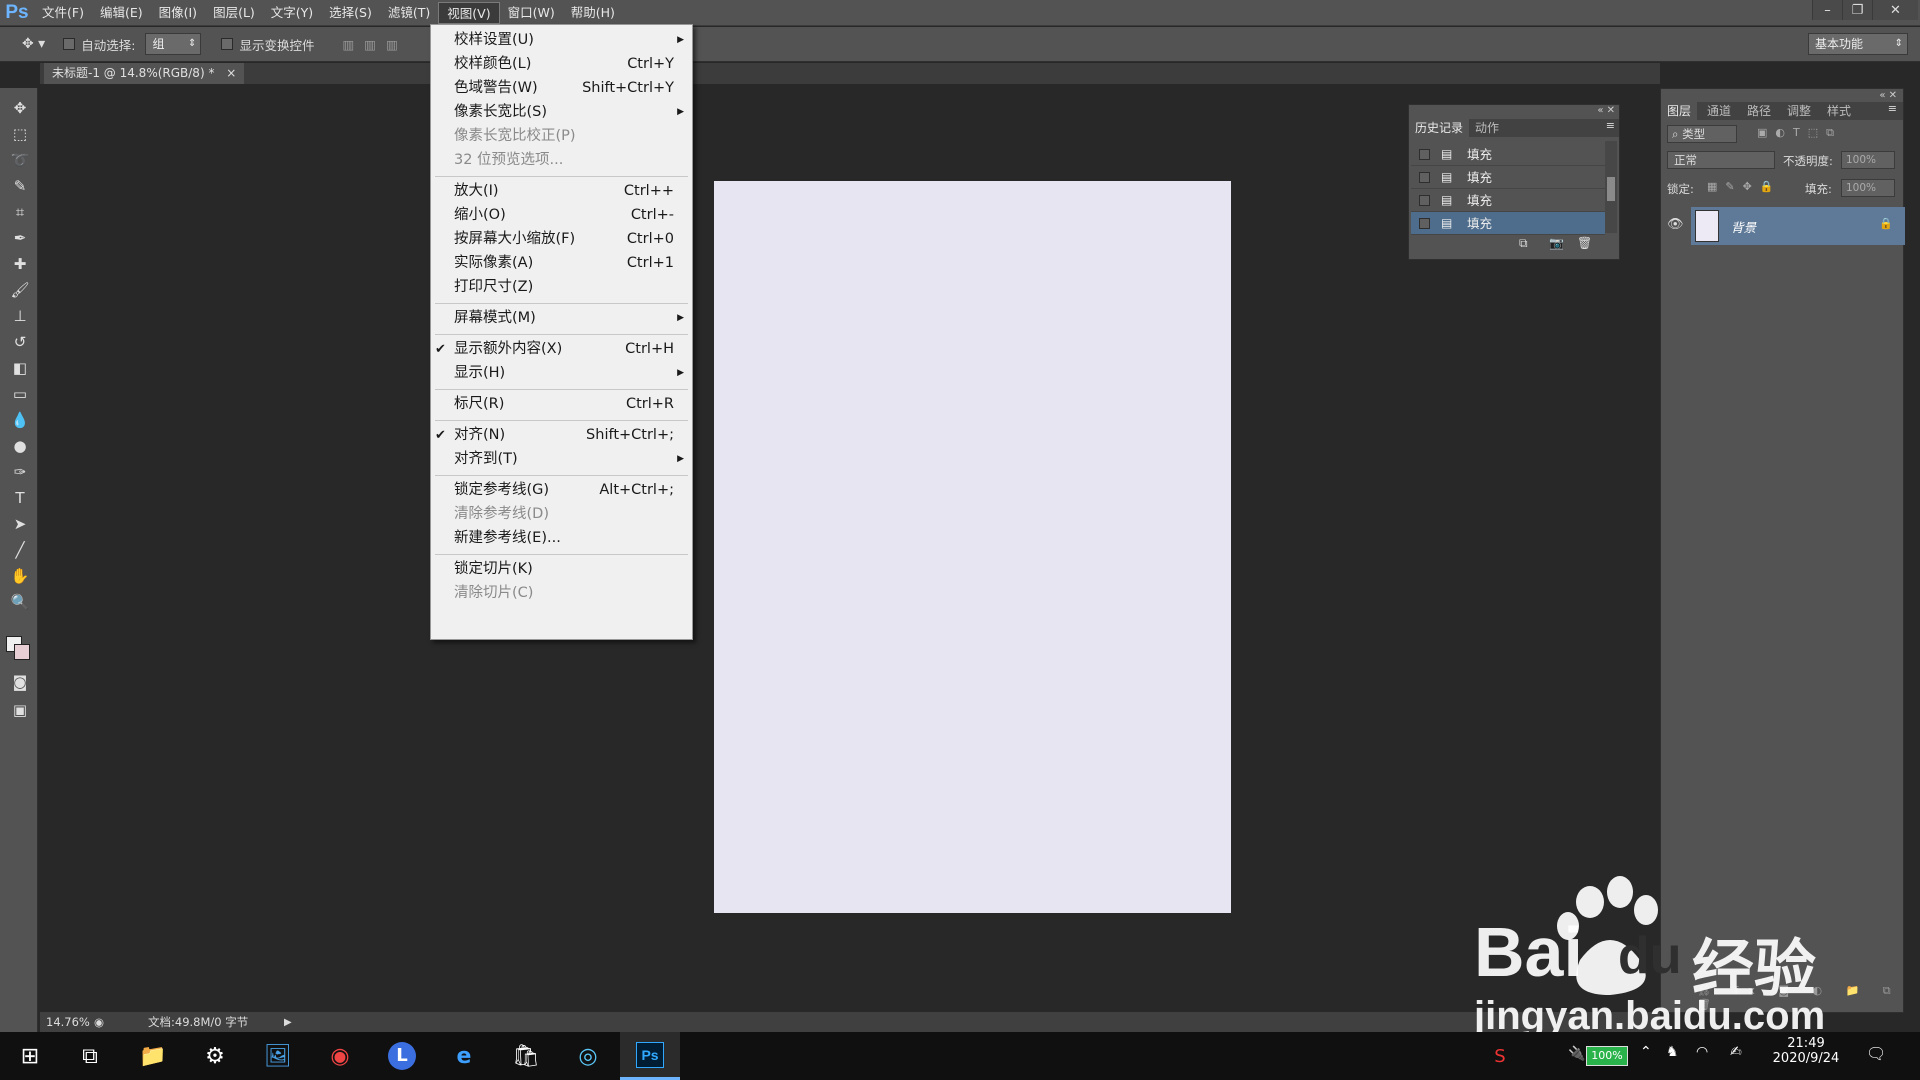  What do you see at coordinates (1786, 226) in the screenshot?
I see `layer-row-background: 👁 背景 🔒` at bounding box center [1786, 226].